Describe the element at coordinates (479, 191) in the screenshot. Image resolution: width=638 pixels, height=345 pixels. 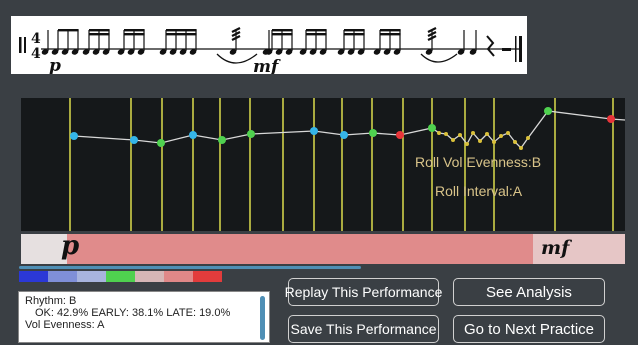
I see `roll-interval-label: Roll Interval:A` at that location.